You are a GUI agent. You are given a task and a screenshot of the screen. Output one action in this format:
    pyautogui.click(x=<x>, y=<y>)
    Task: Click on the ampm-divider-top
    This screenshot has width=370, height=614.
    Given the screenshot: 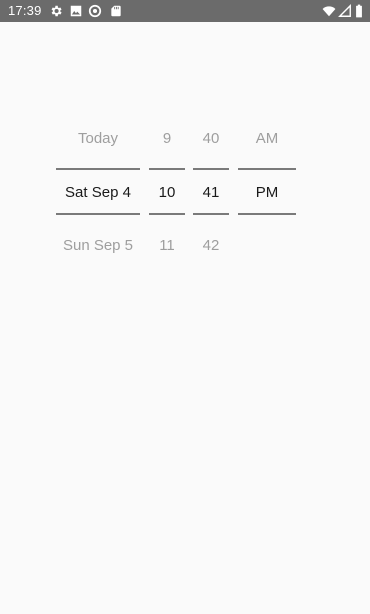 What is the action you would take?
    pyautogui.click(x=267, y=169)
    